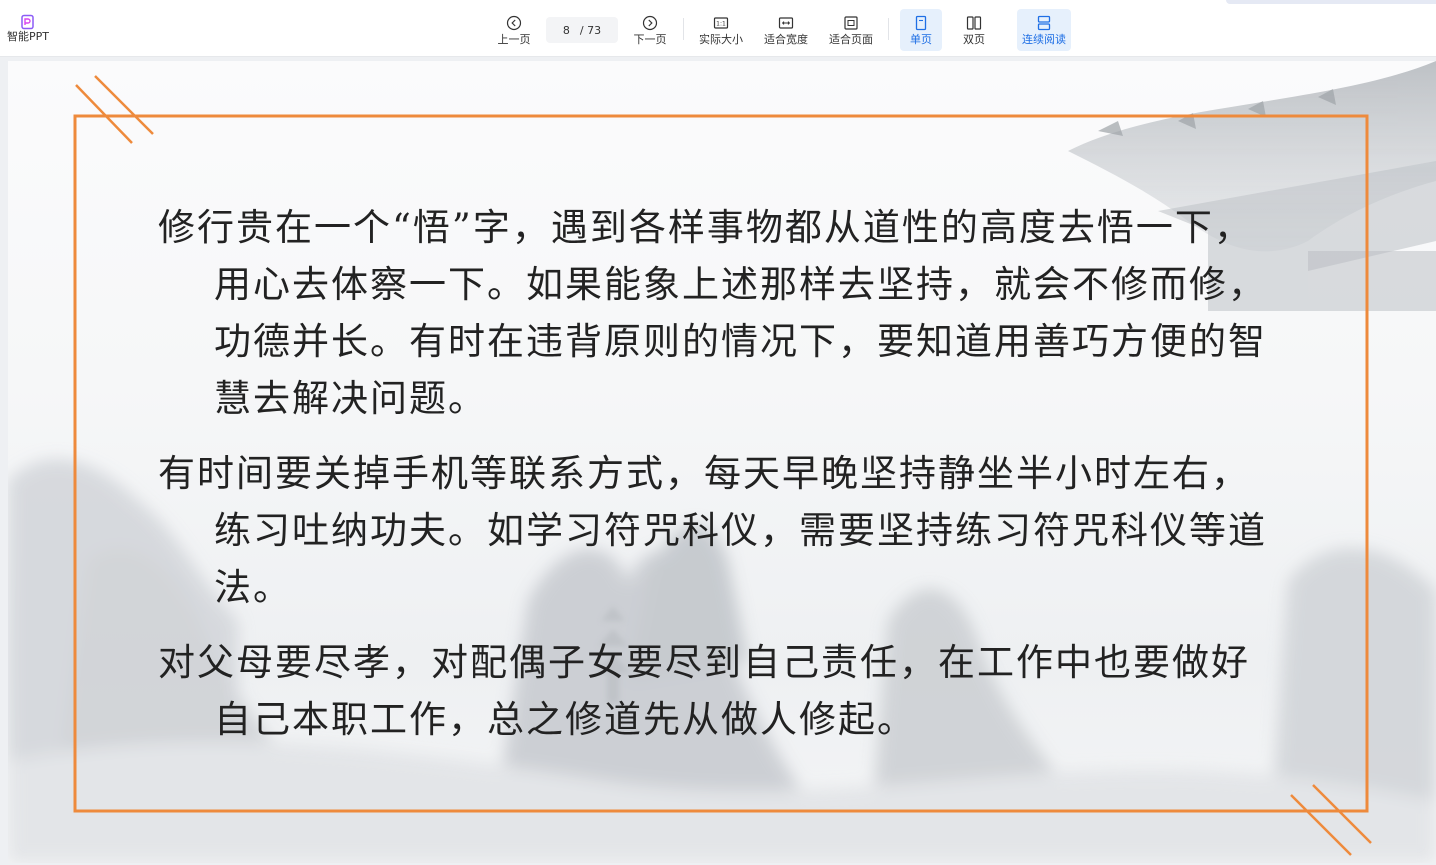 The height and width of the screenshot is (865, 1436). I want to click on next-page-button: 下一页, so click(650, 30).